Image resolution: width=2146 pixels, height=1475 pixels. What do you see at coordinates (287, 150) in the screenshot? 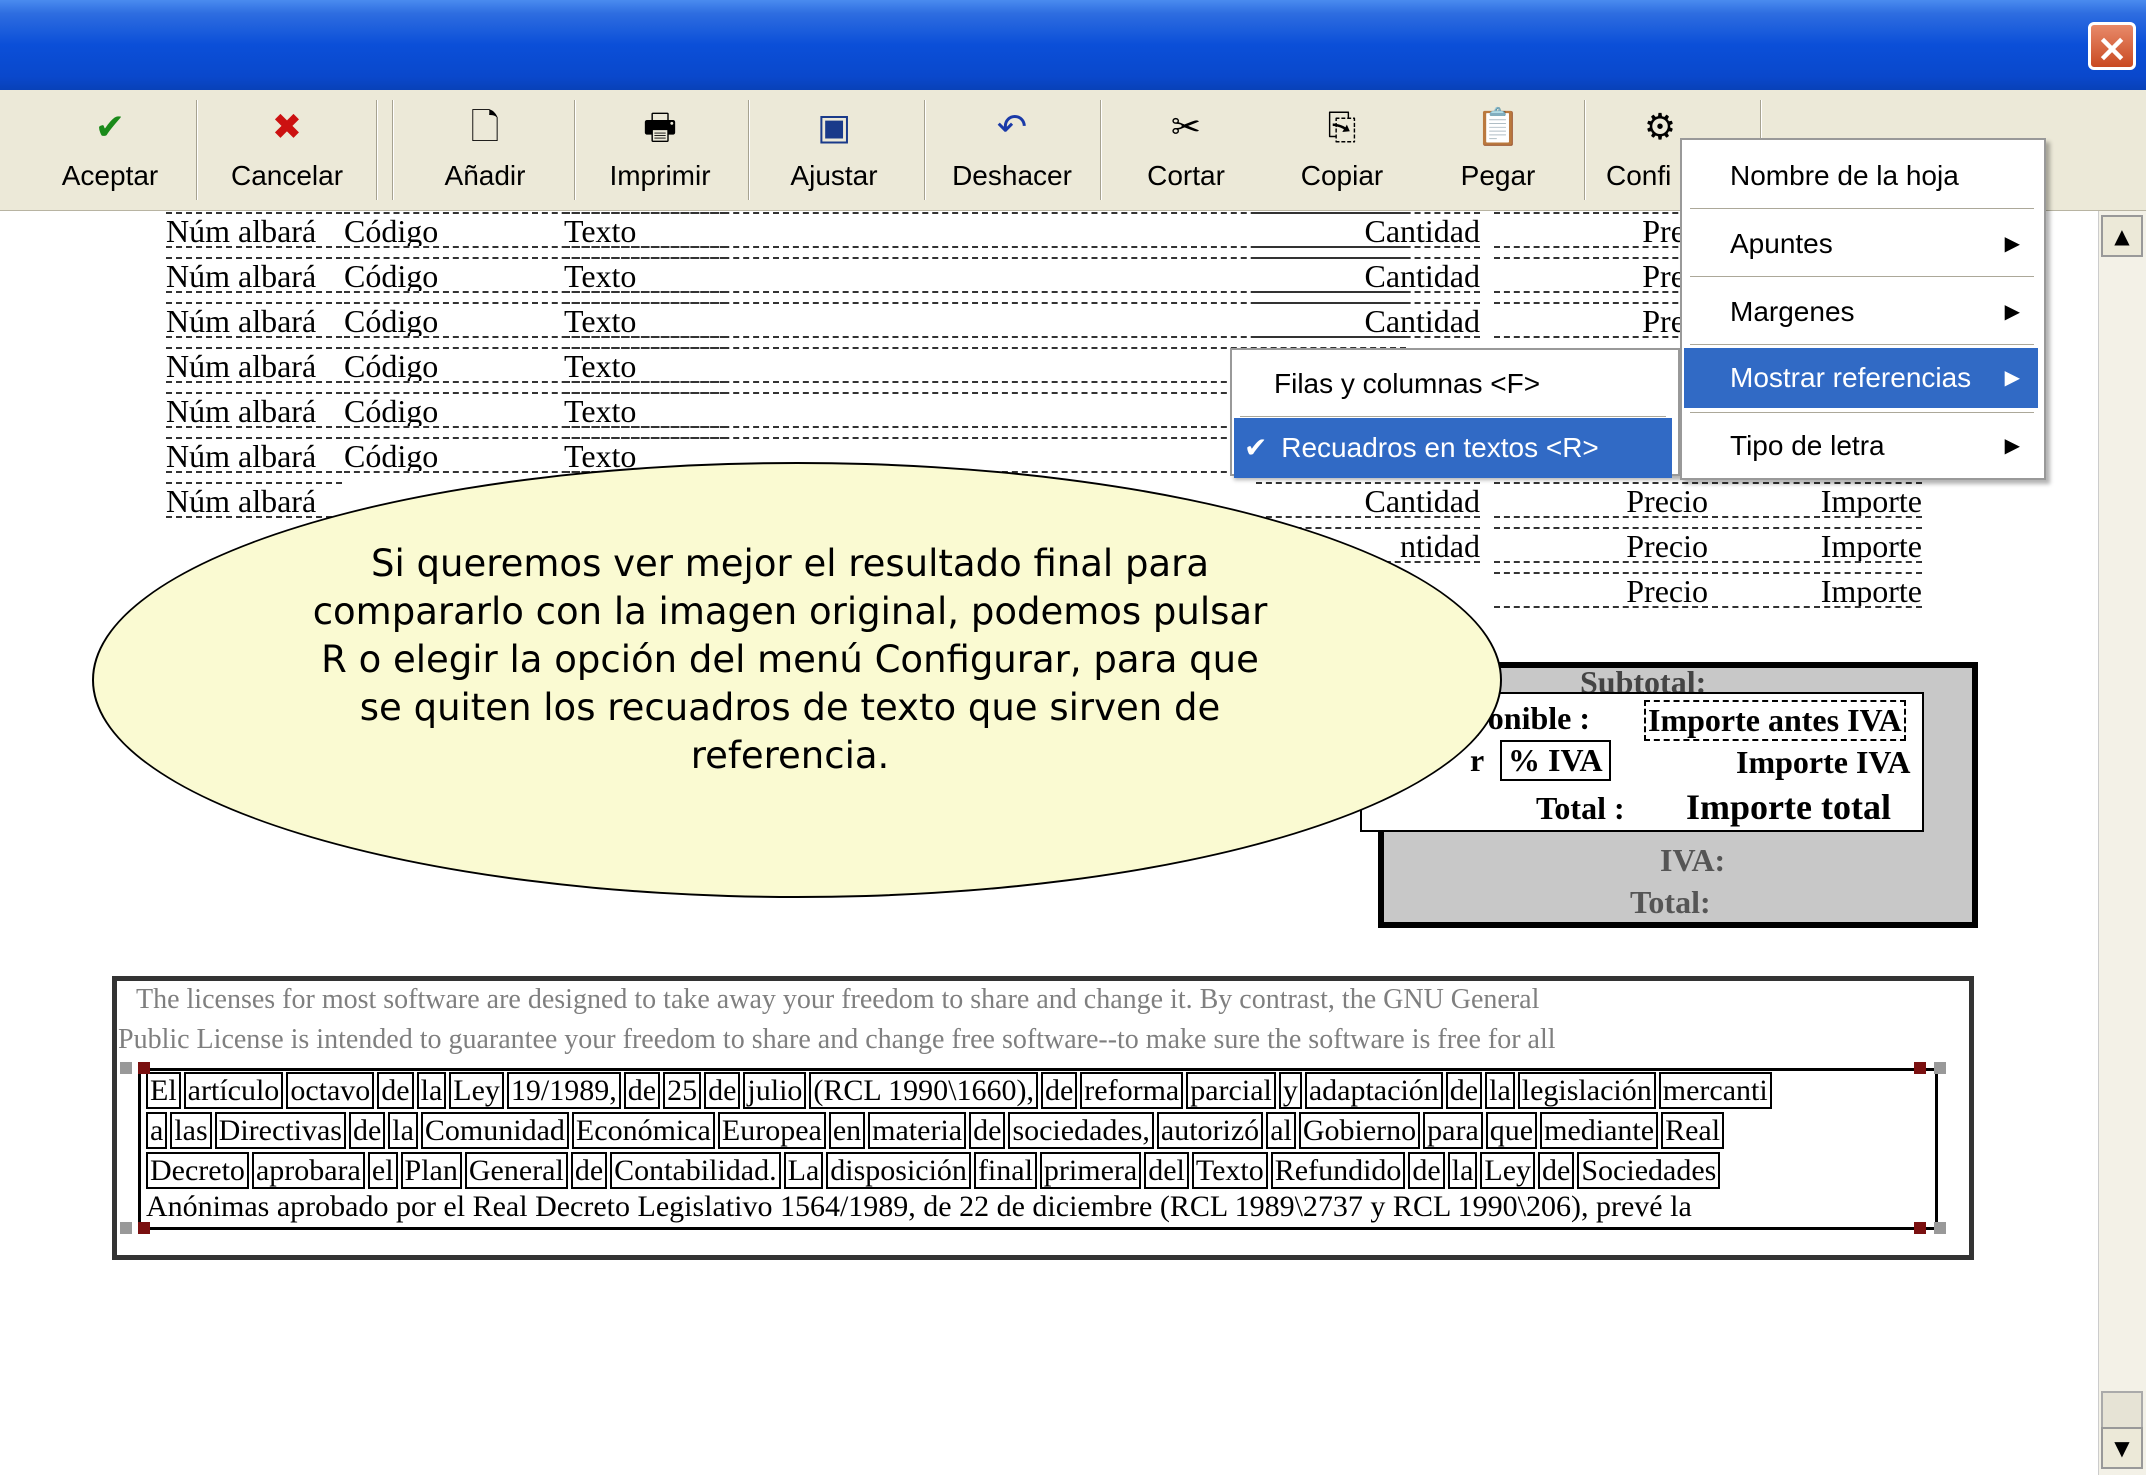
I see `cancel-button: ✖ Cancelar` at bounding box center [287, 150].